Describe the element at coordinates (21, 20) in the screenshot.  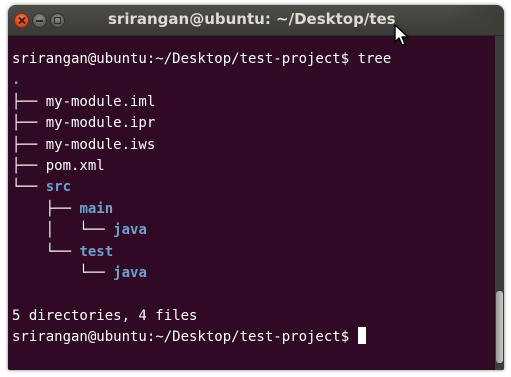
I see `close-icon` at that location.